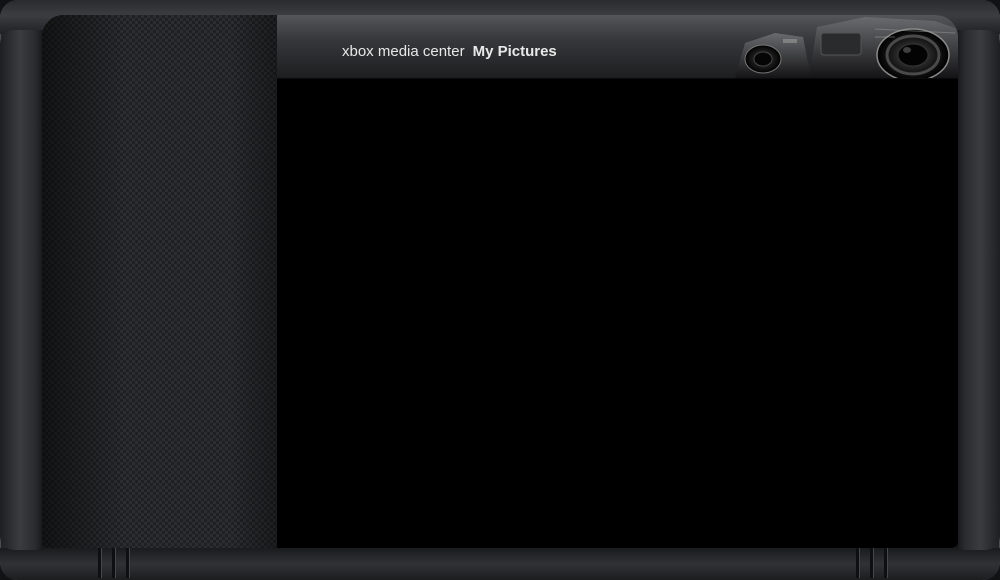  I want to click on bezel-left, so click(22, 290).